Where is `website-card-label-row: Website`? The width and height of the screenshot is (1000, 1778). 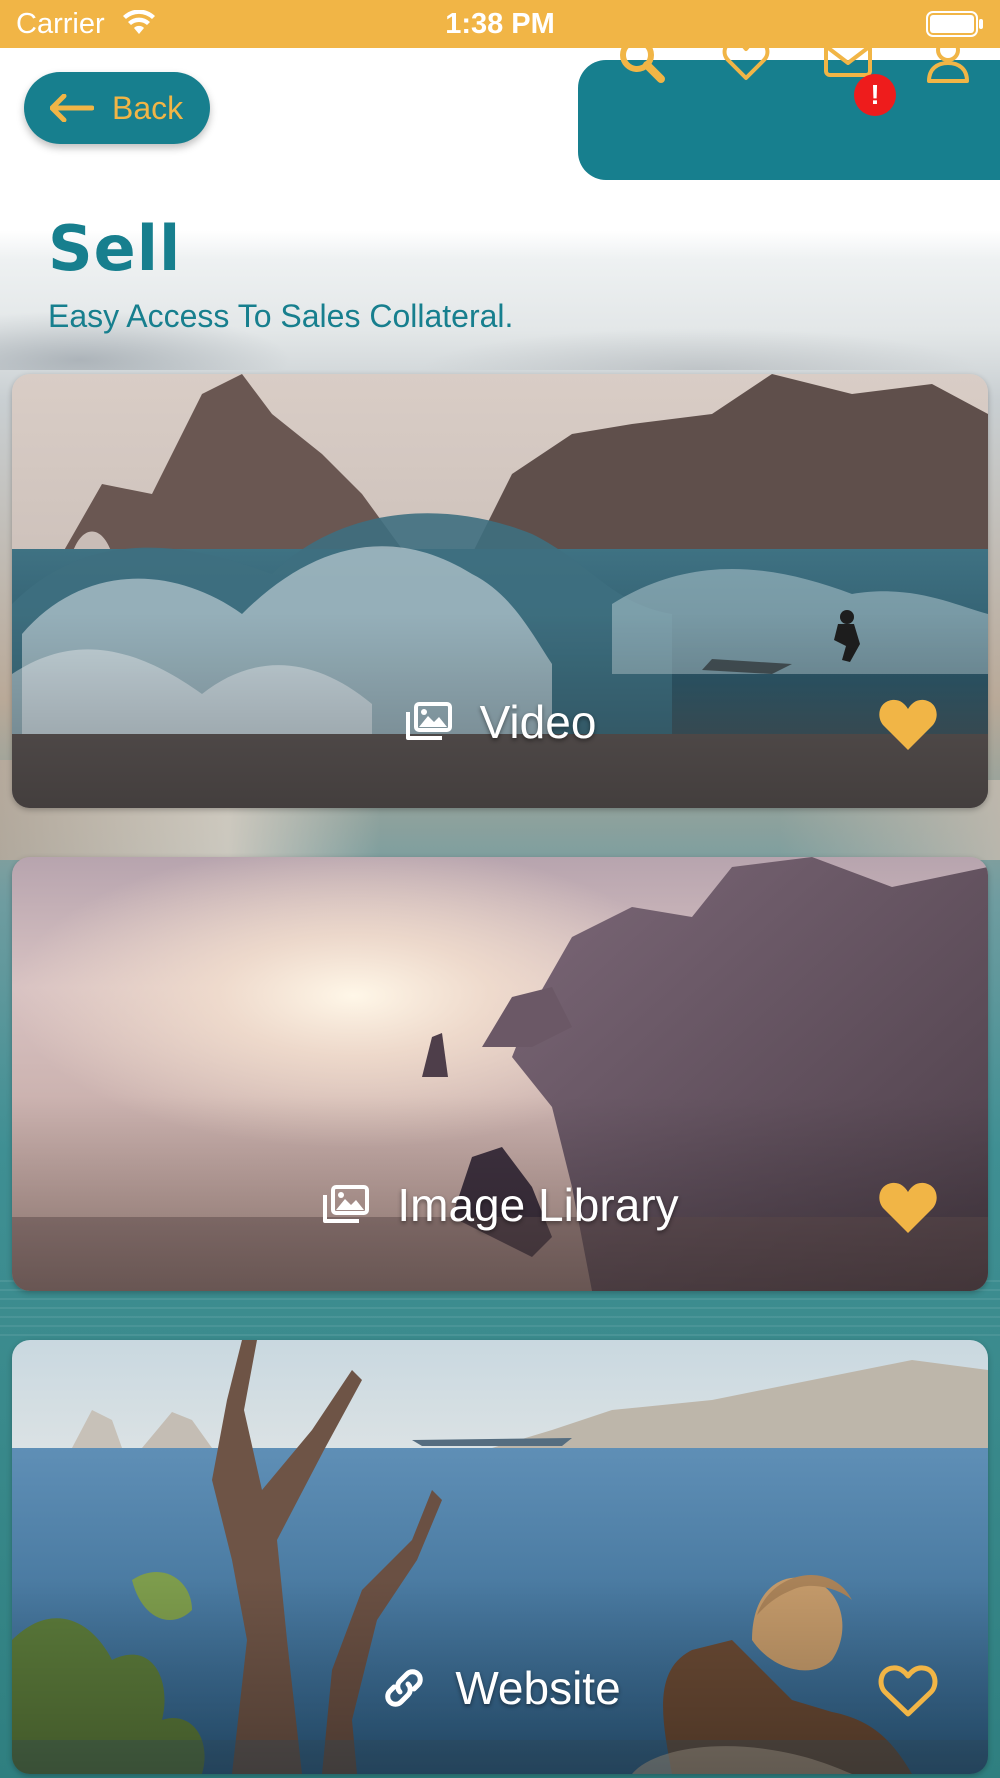
website-card-label-row: Website is located at coordinates (500, 1688).